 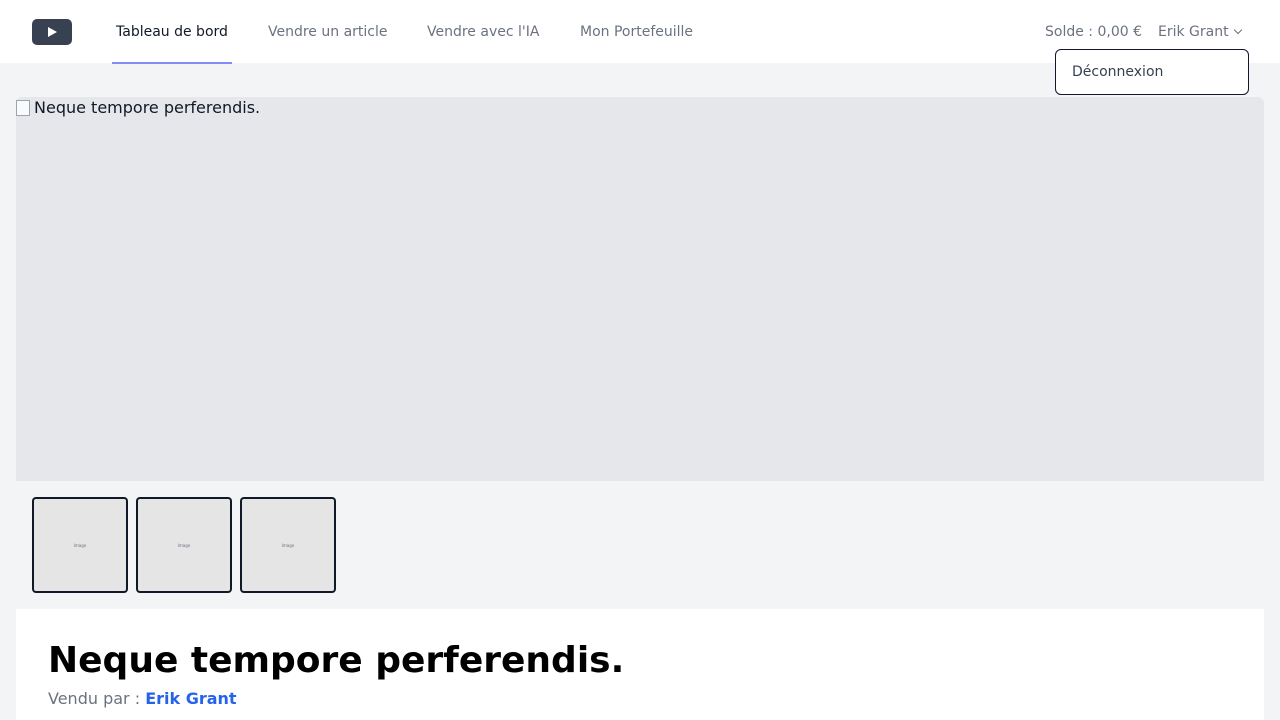 I want to click on image-alt-label: Neque tempore perferendis., so click(x=147, y=107).